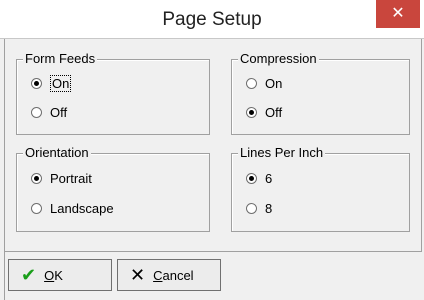  What do you see at coordinates (251, 83) in the screenshot?
I see `compression-on-radio` at bounding box center [251, 83].